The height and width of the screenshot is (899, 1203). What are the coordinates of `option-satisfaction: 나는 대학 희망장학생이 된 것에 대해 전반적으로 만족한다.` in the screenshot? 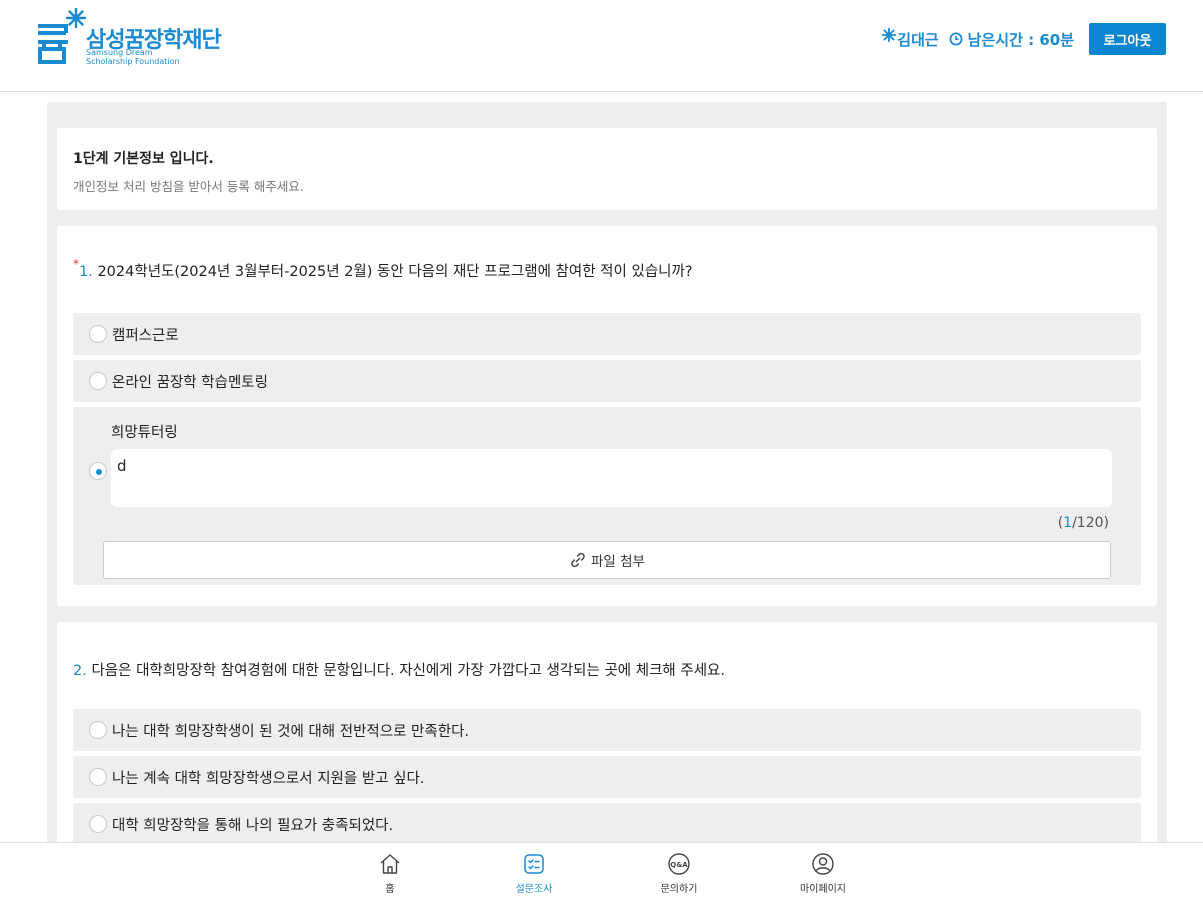 It's located at (607, 730).